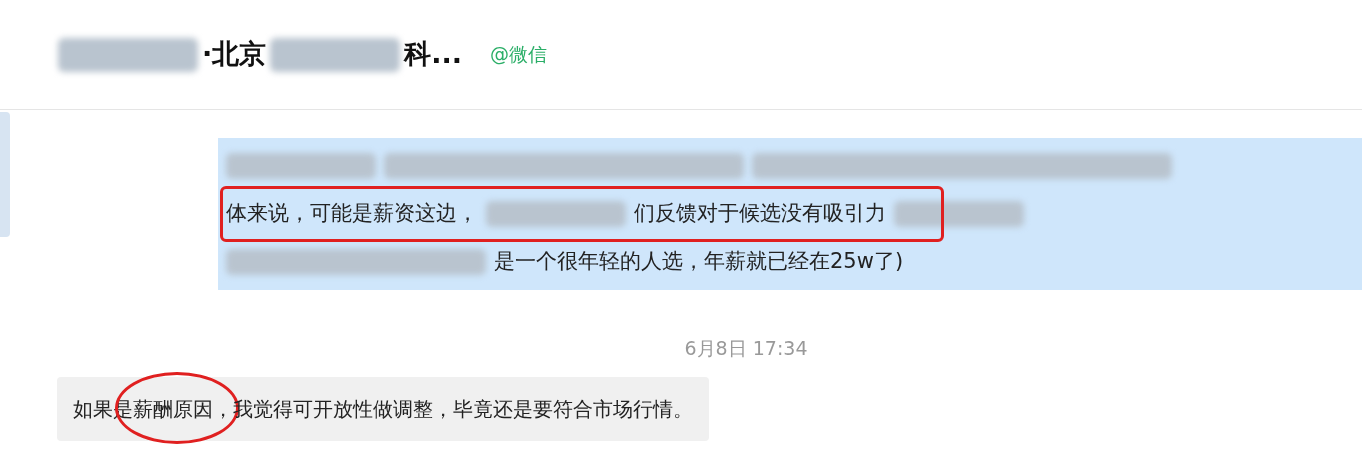  Describe the element at coordinates (519, 54) in the screenshot. I see `source-tag: @微信` at that location.